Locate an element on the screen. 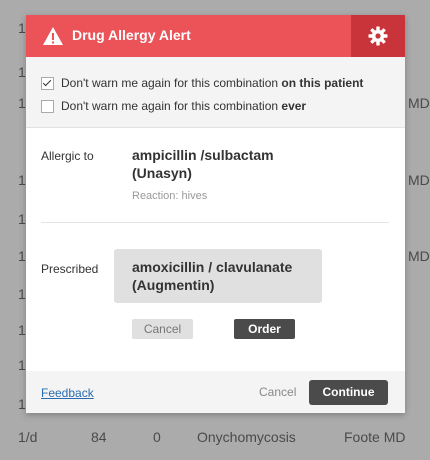 This screenshot has height=460, width=430. prescribed-drug: amoxicillin / clavulanate (Augmentin) is located at coordinates (212, 276).